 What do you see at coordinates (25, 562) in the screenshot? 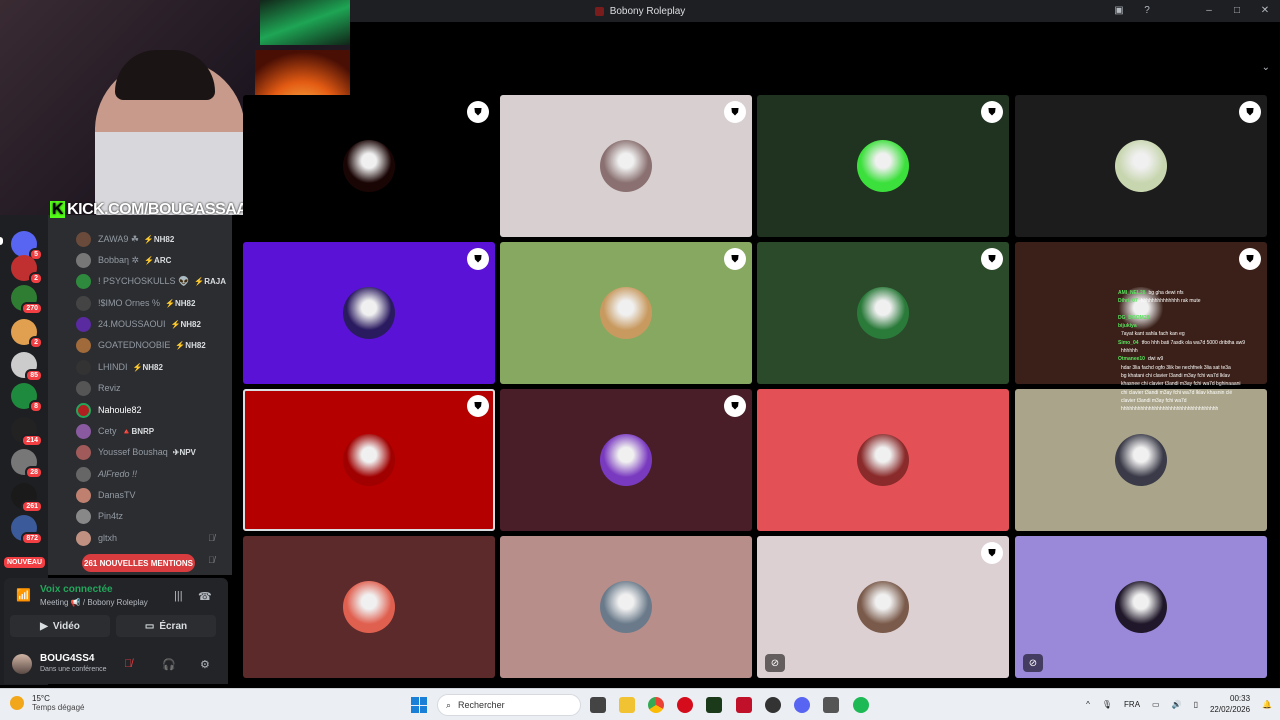
I see `new-server-badge: NOUVEAU` at bounding box center [25, 562].